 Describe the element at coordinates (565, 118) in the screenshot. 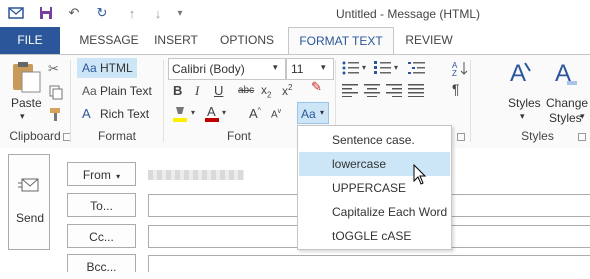

I see `change-styles-label-2: Styles` at that location.